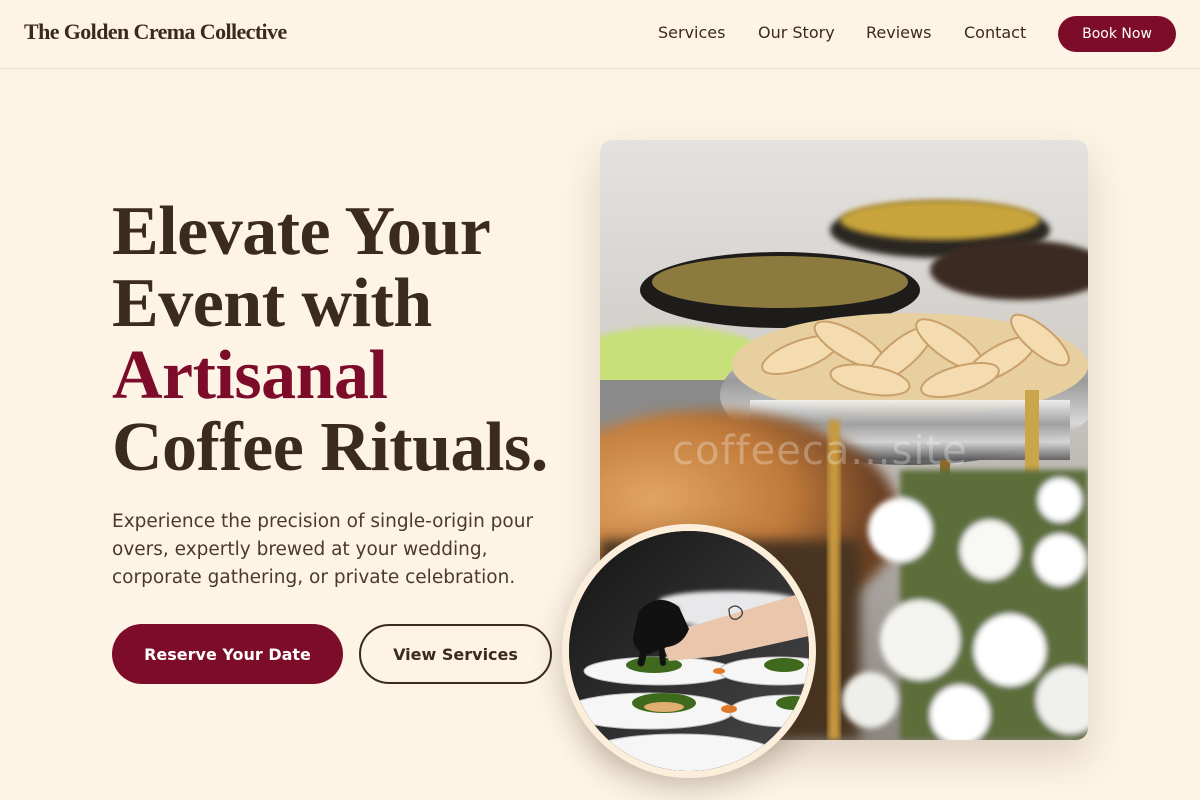 The height and width of the screenshot is (800, 1200). I want to click on reserve-date-button: Reserve Your Date, so click(227, 654).